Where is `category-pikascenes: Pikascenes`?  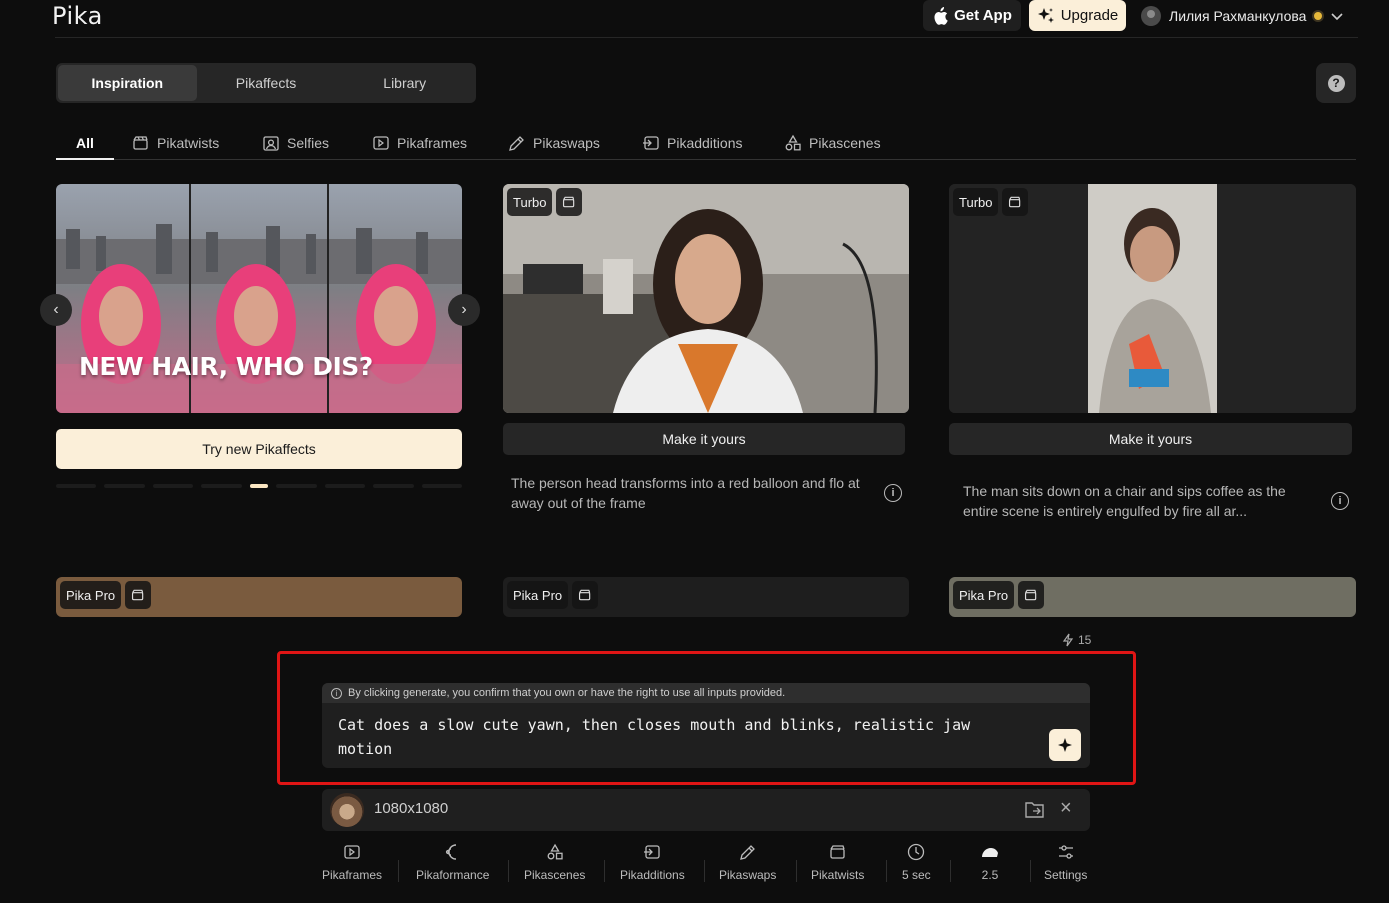 category-pikascenes: Pikascenes is located at coordinates (832, 143).